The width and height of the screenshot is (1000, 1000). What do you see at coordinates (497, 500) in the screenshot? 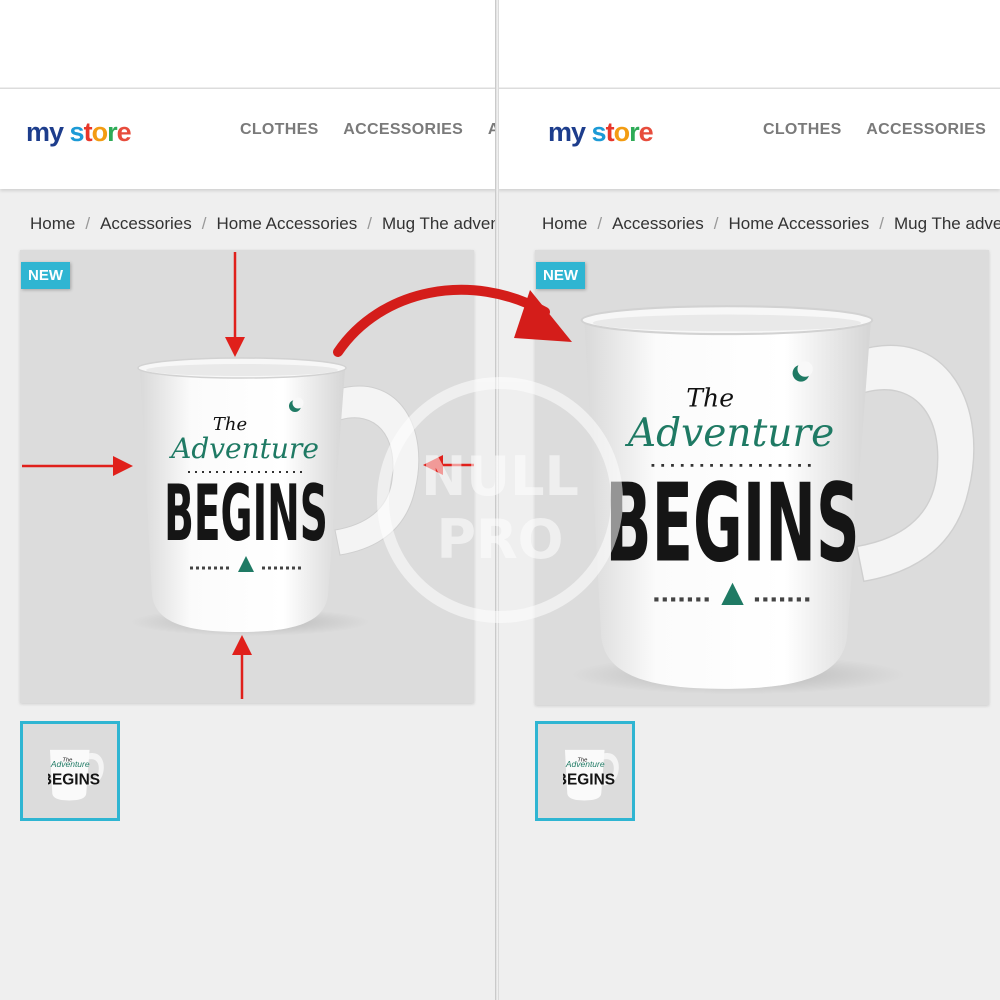
I see `split-divider` at bounding box center [497, 500].